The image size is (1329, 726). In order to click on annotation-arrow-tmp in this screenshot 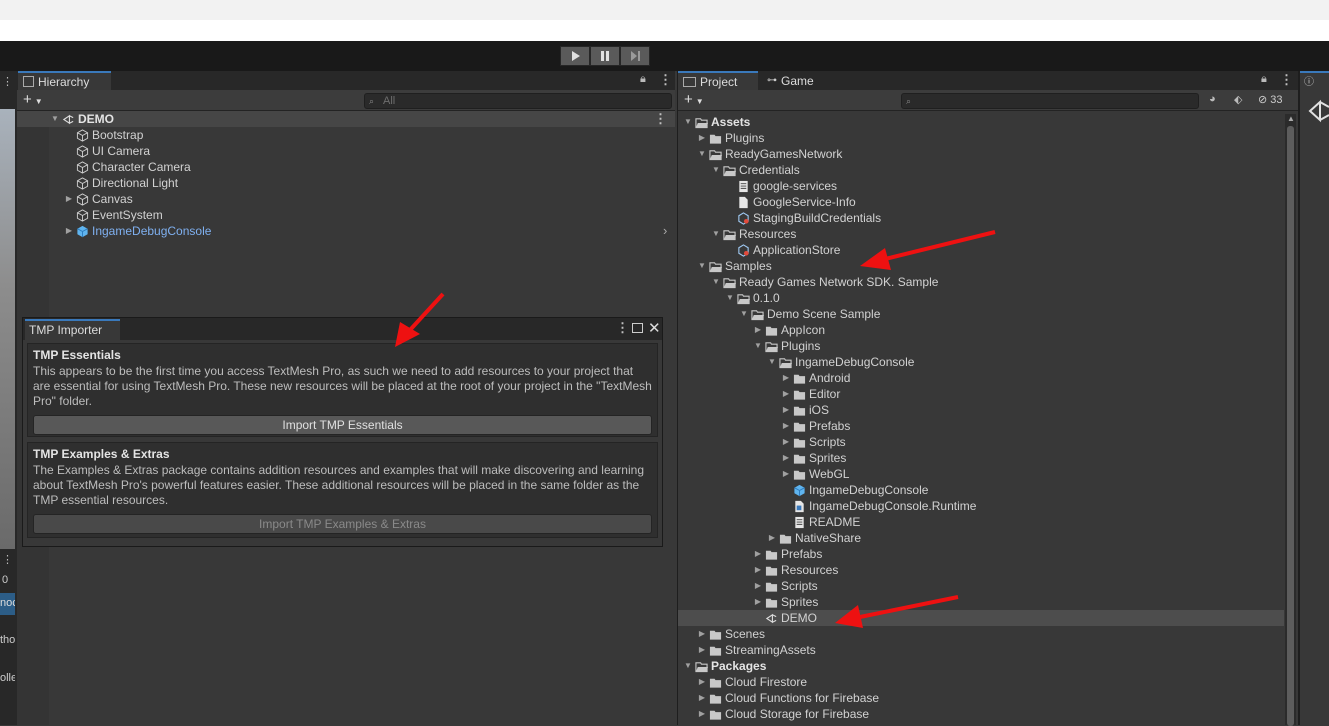, I will do `click(420, 319)`.